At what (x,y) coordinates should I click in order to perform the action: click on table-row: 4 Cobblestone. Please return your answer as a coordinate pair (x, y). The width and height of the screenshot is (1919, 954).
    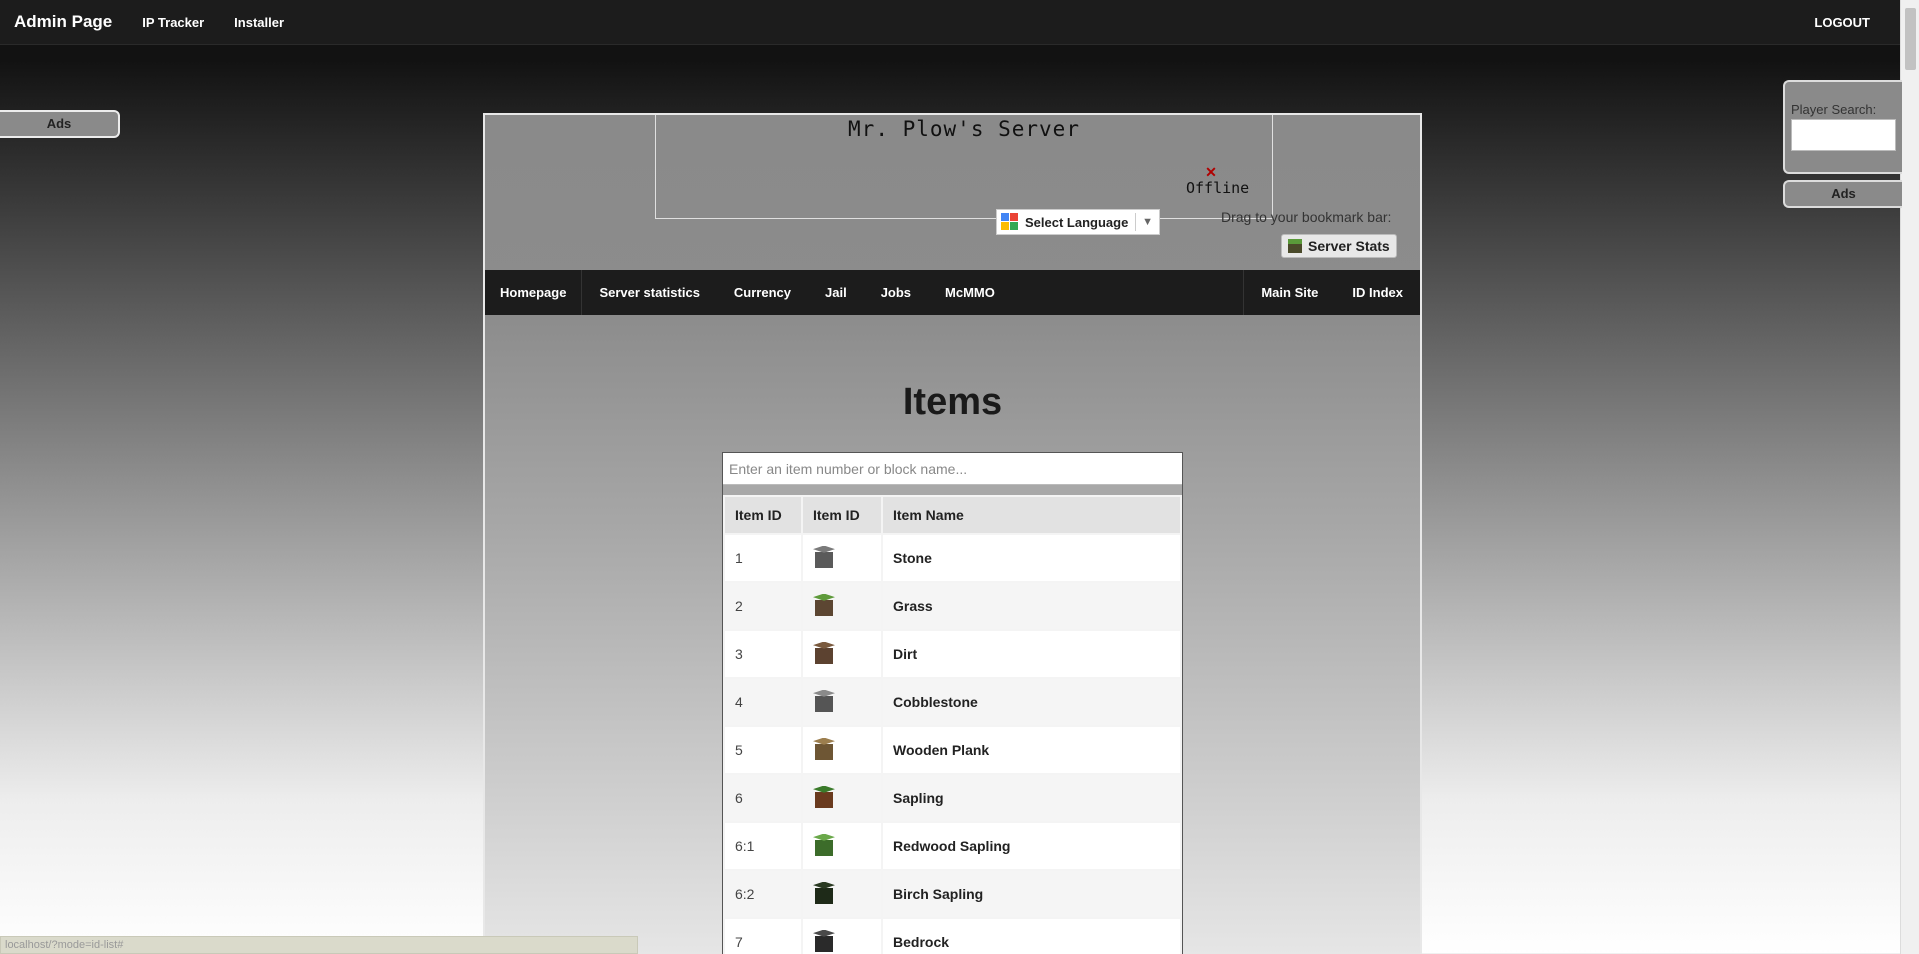
    Looking at the image, I should click on (952, 702).